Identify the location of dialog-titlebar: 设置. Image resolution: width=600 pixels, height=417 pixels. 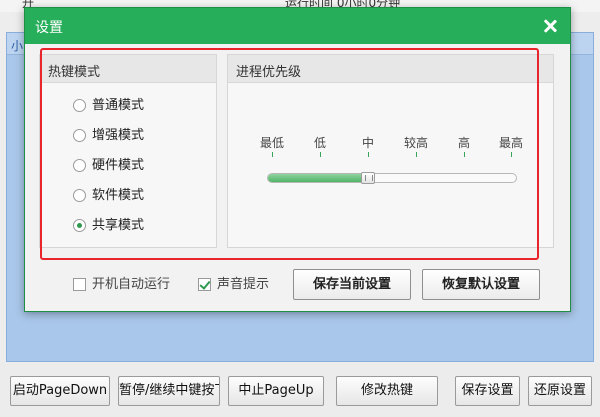
(297, 26).